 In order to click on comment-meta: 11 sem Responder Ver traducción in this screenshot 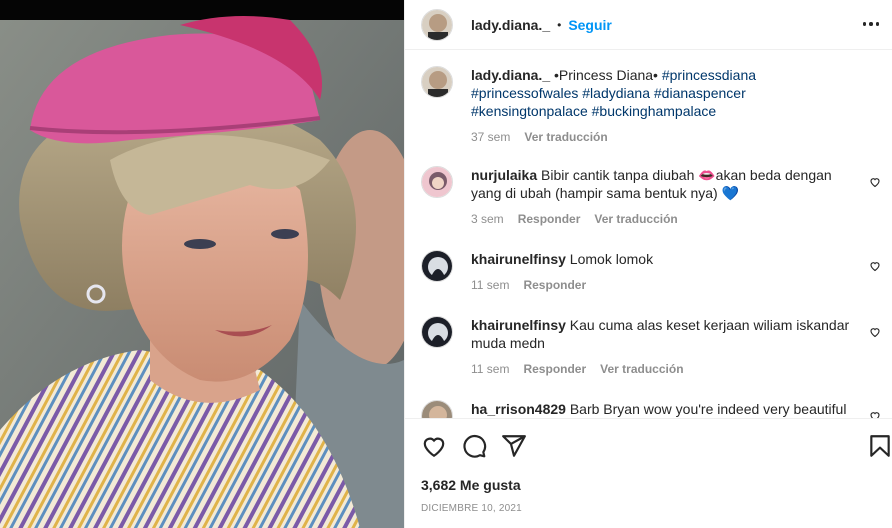, I will do `click(666, 369)`.